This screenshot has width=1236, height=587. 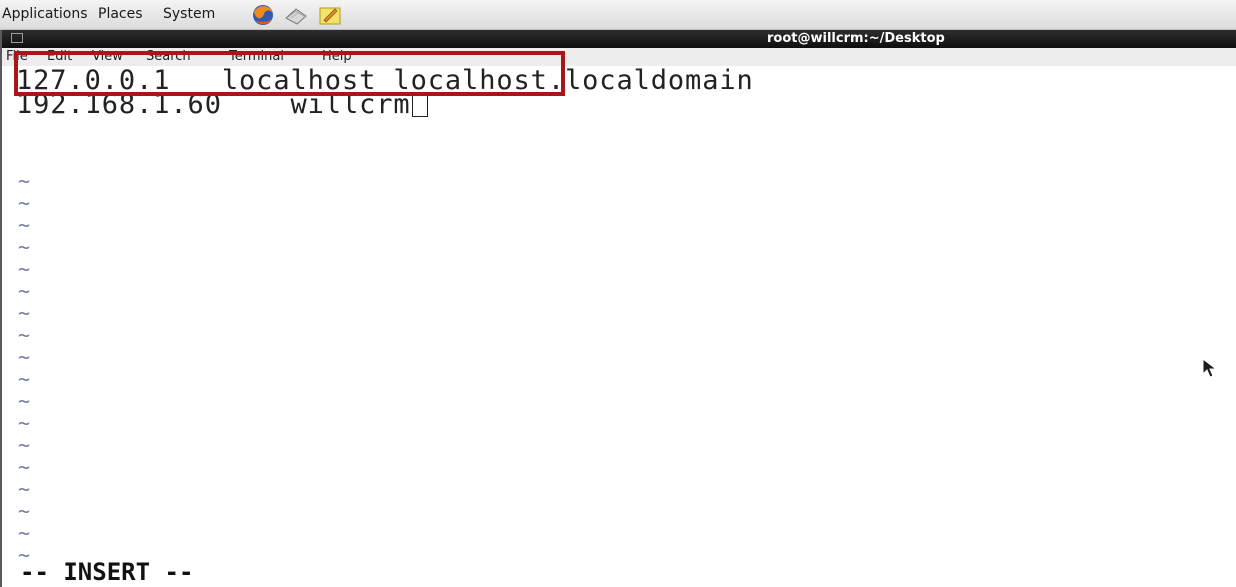 What do you see at coordinates (189, 14) in the screenshot?
I see `system-menu: System` at bounding box center [189, 14].